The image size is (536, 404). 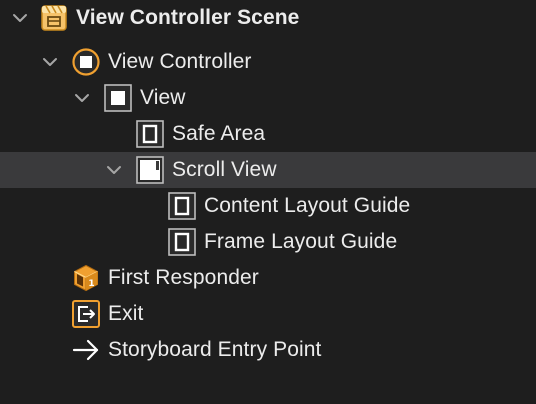 I want to click on scene-icon, so click(x=54, y=18).